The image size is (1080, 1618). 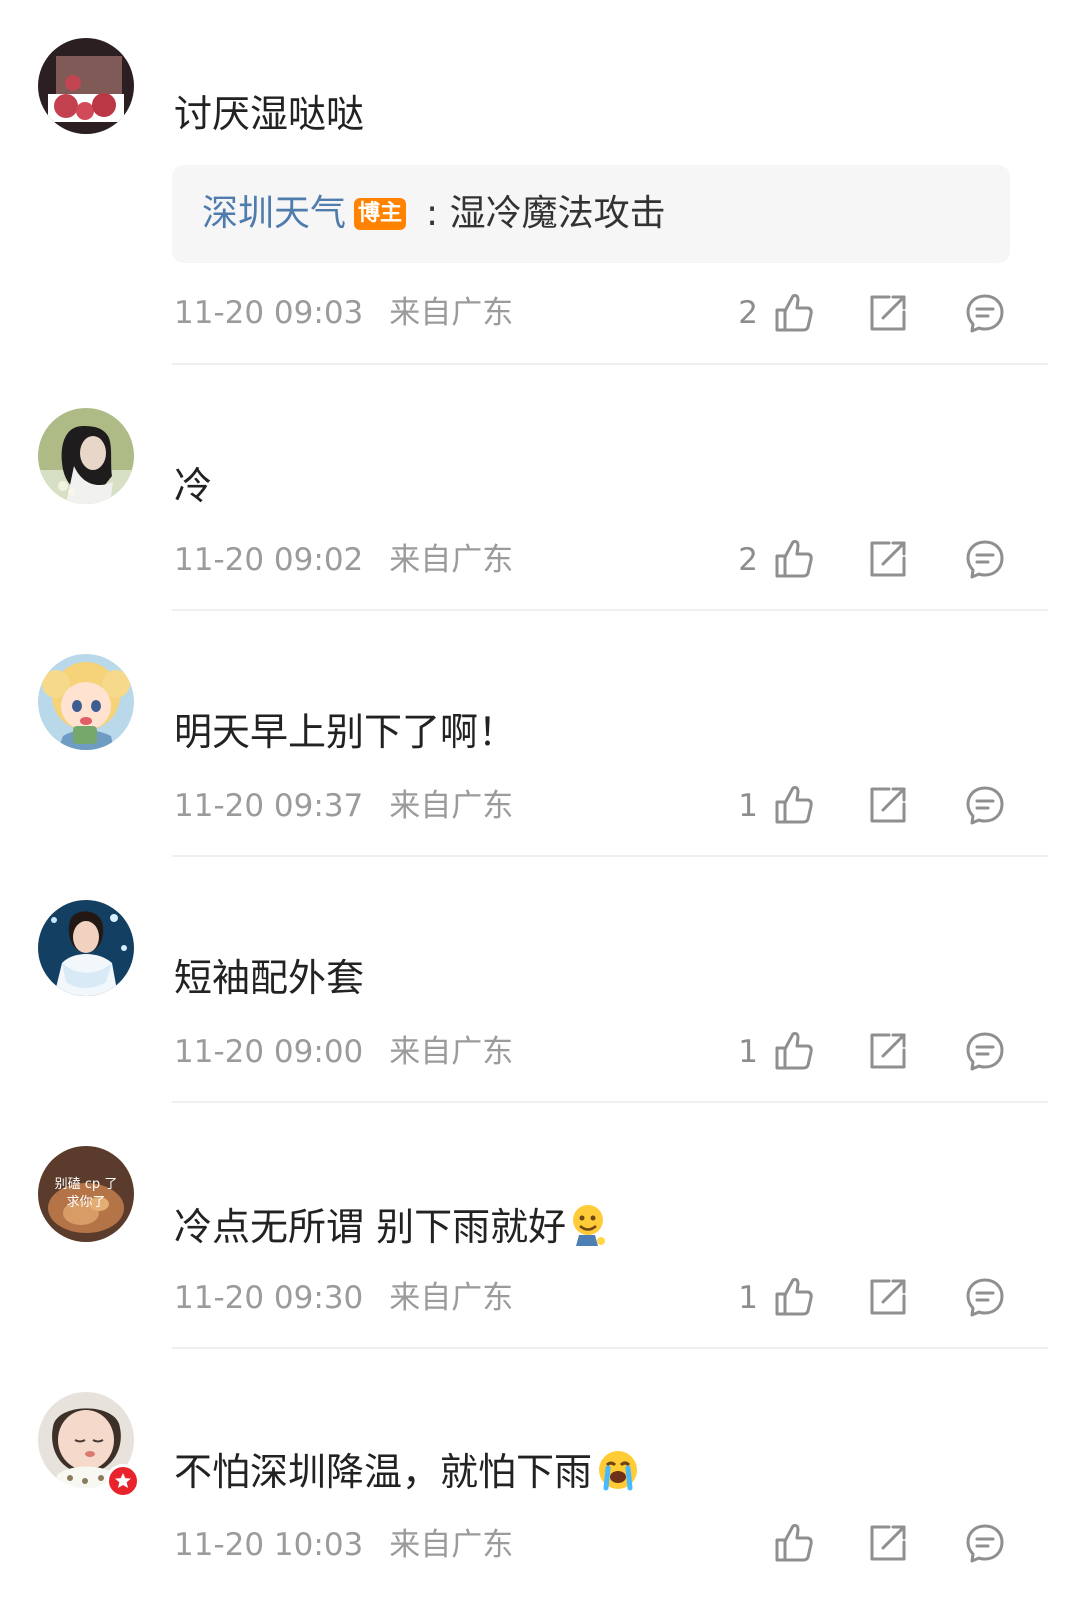 I want to click on comment-text: 明天早上别下了啊！, so click(x=345, y=732).